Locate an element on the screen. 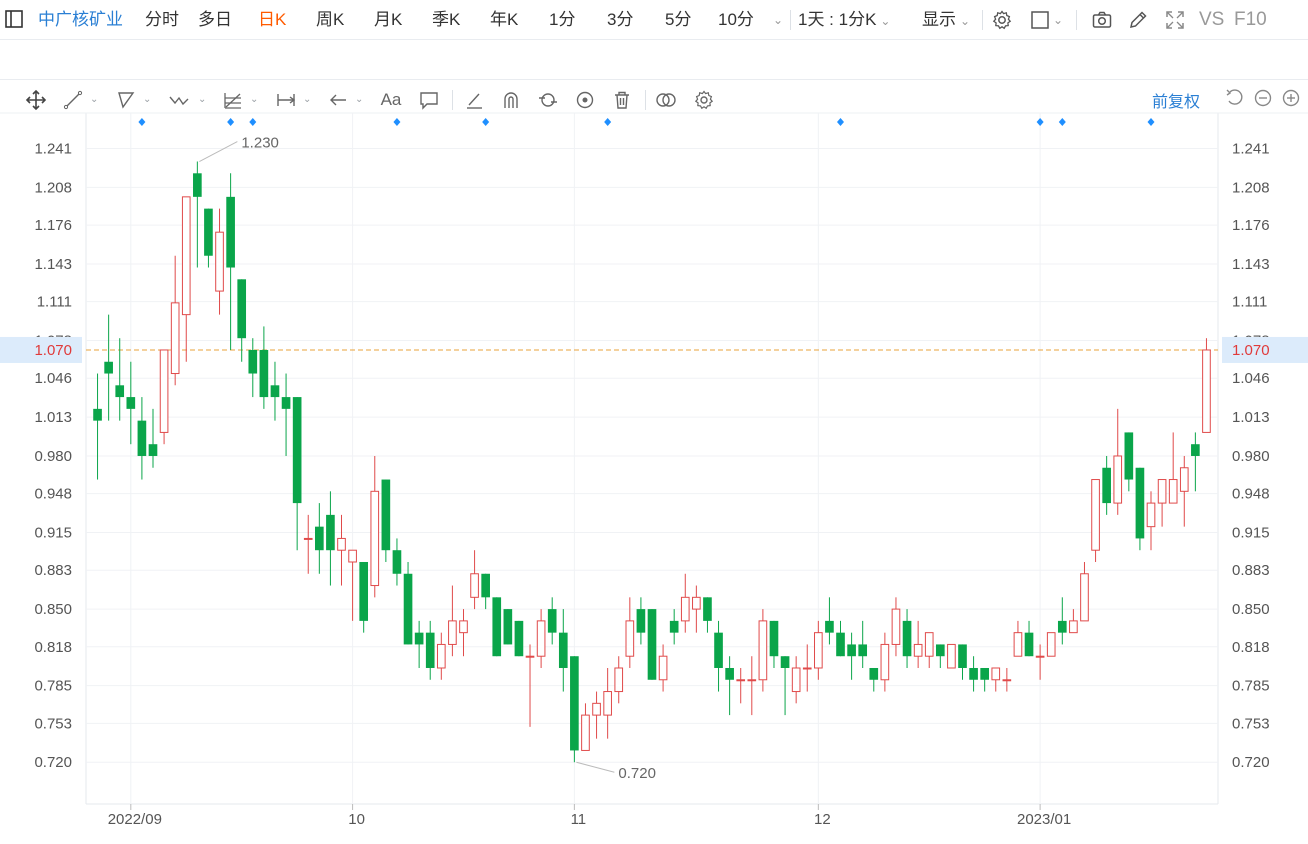 This screenshot has height=844, width=1308. indicator-settings-icon is located at coordinates (704, 100).